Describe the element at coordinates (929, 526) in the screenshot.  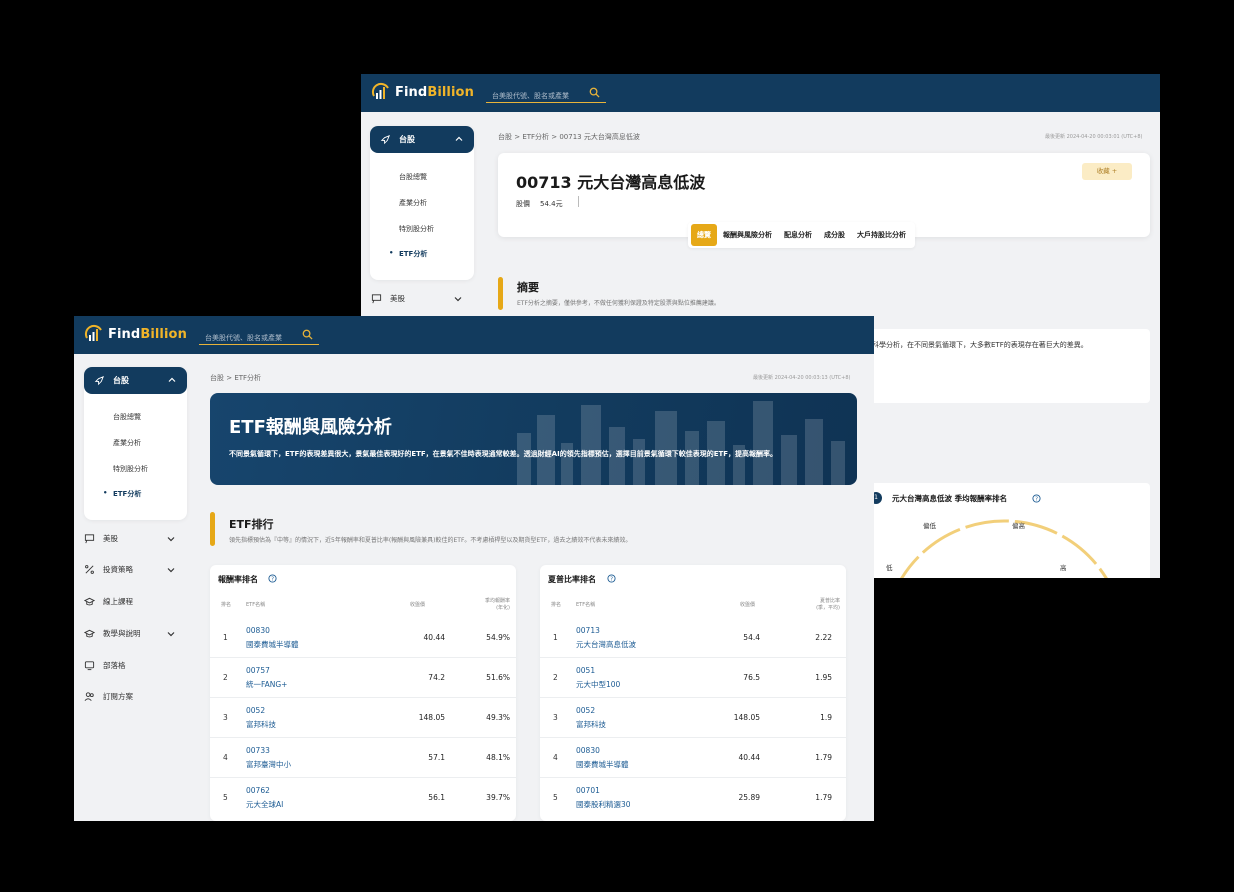
I see `gauge-label-mid-low: 偏低` at that location.